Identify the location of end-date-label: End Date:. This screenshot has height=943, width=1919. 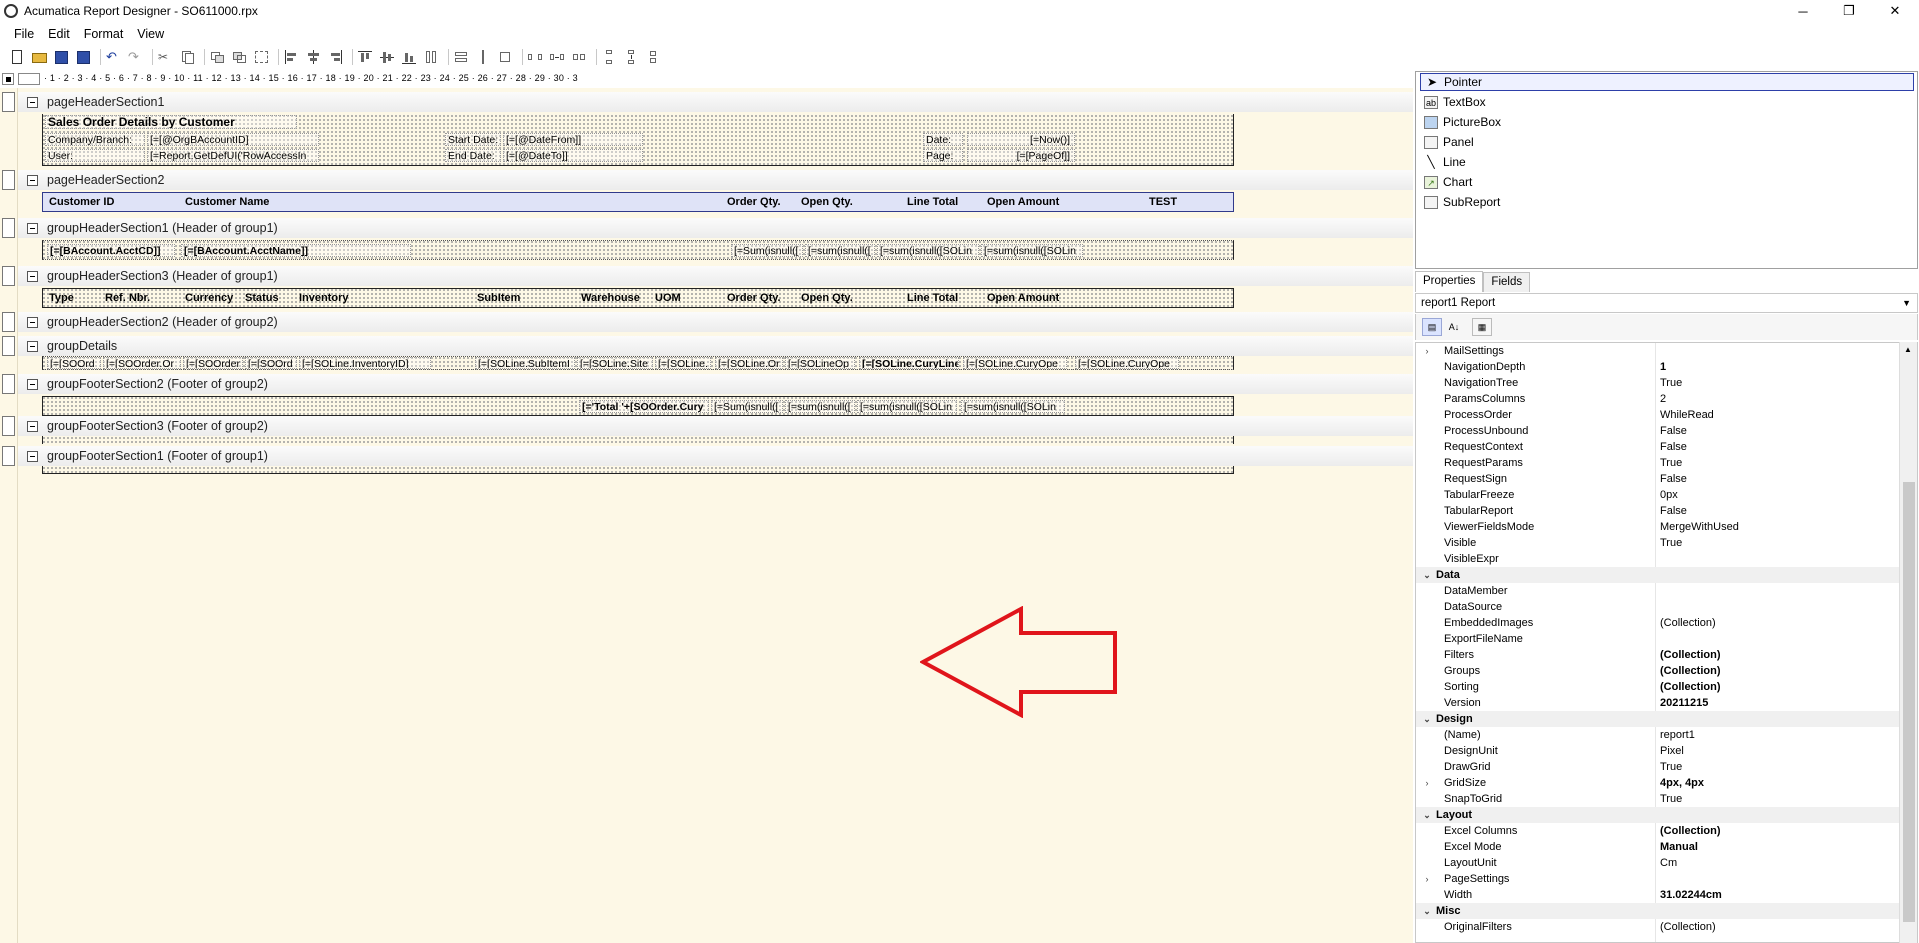
(473, 155).